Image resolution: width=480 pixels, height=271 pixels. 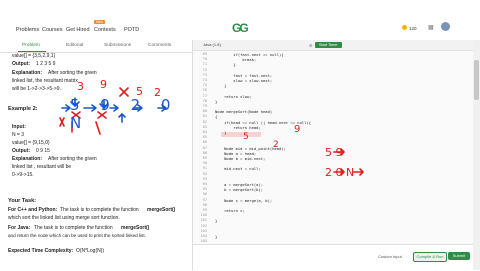 I want to click on scrollbar, so click(x=476, y=155).